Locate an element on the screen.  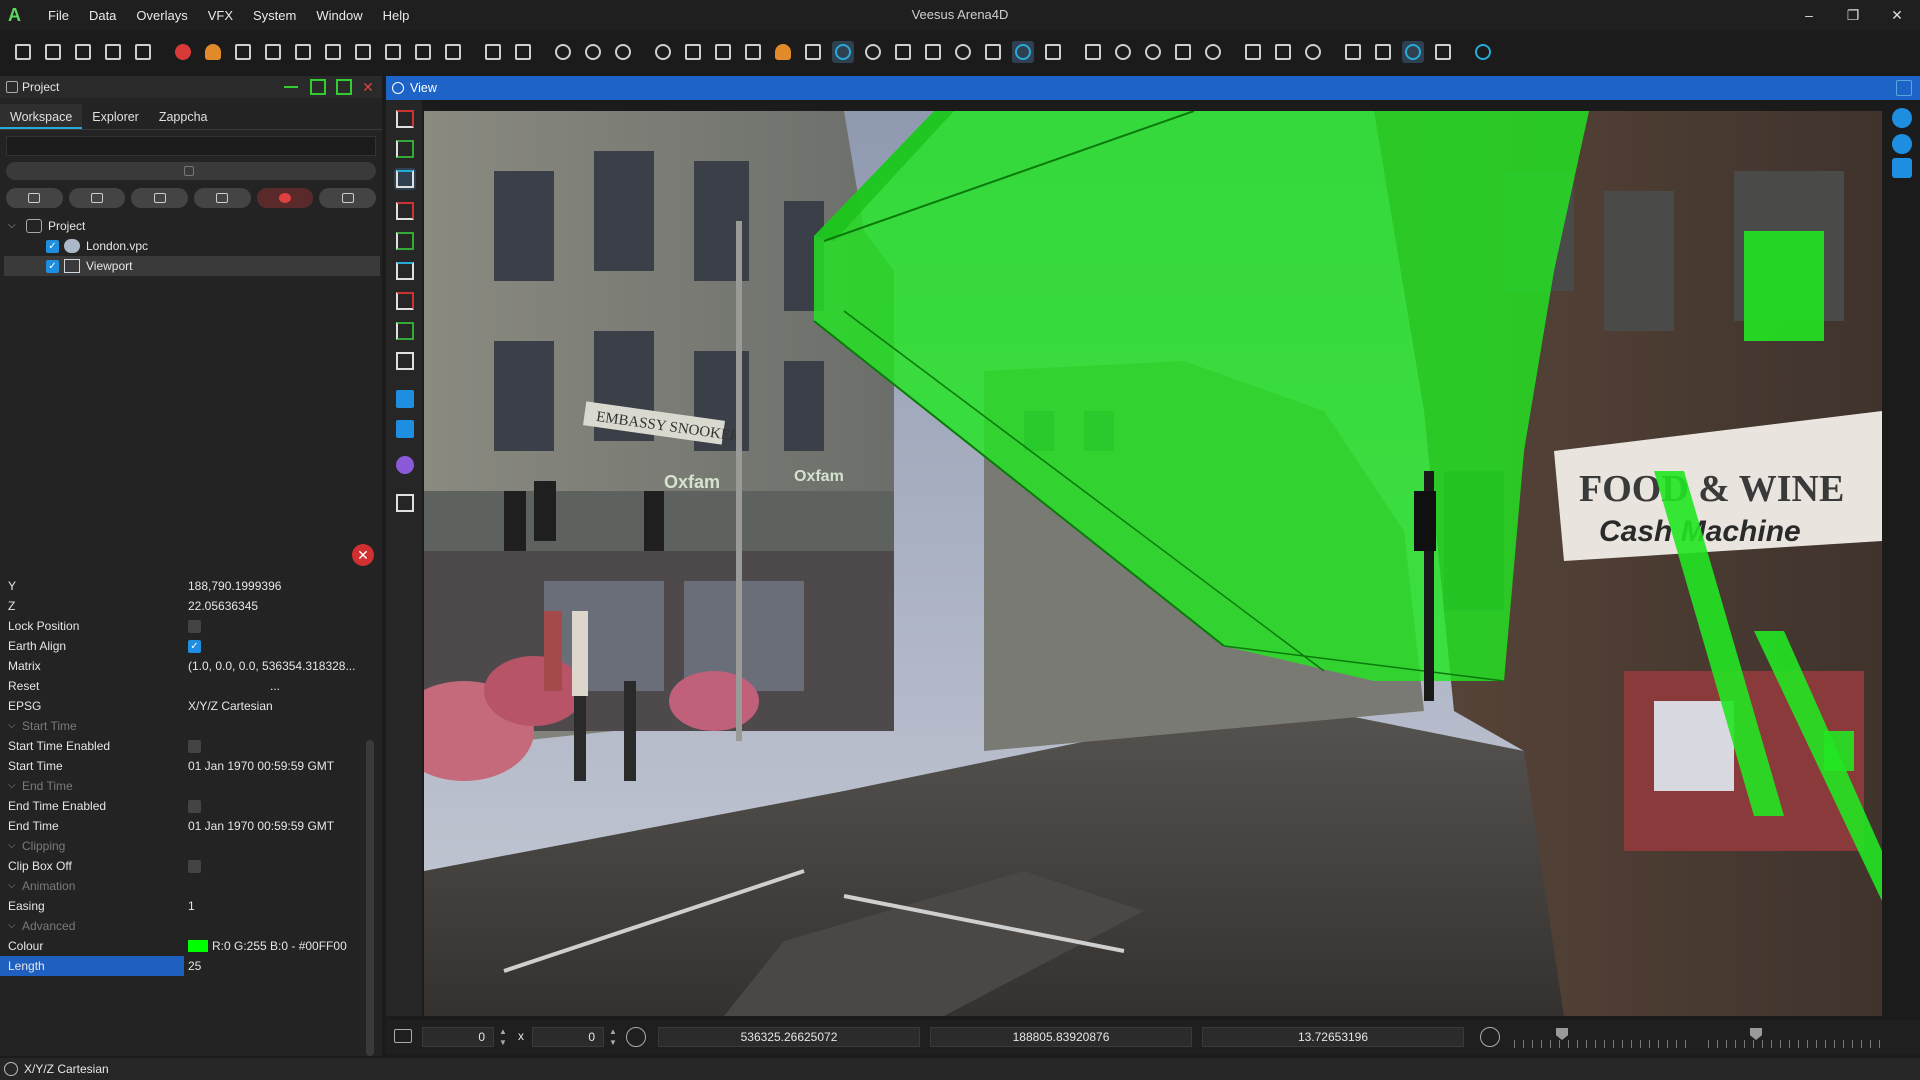
close-panel-icon: ✕ is located at coordinates (368, 87).